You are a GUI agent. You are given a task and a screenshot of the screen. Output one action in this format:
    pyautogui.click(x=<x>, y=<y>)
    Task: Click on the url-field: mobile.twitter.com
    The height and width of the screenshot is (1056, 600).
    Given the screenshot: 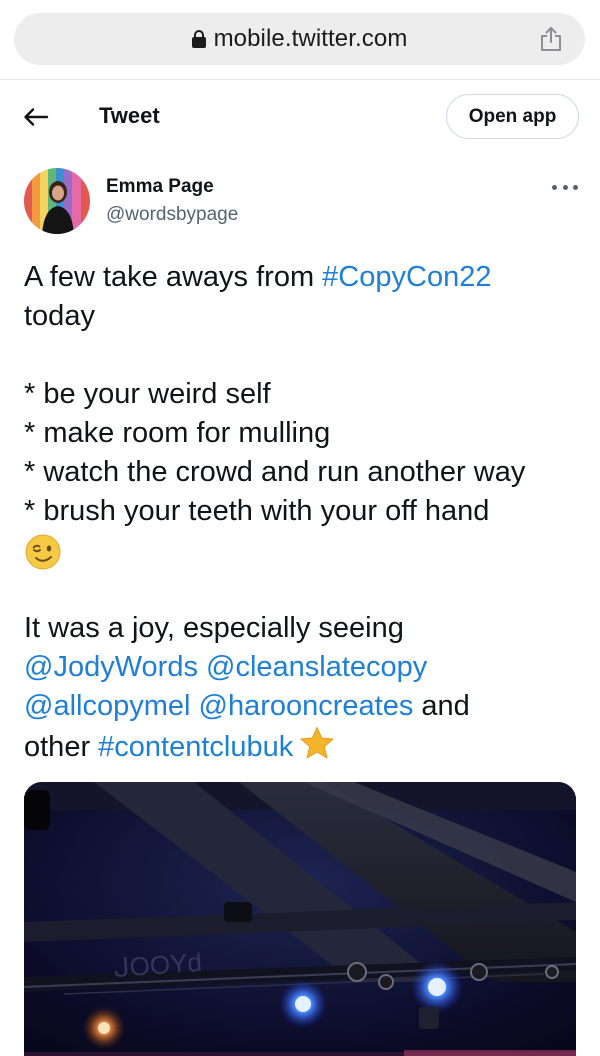 What is the action you would take?
    pyautogui.click(x=299, y=39)
    